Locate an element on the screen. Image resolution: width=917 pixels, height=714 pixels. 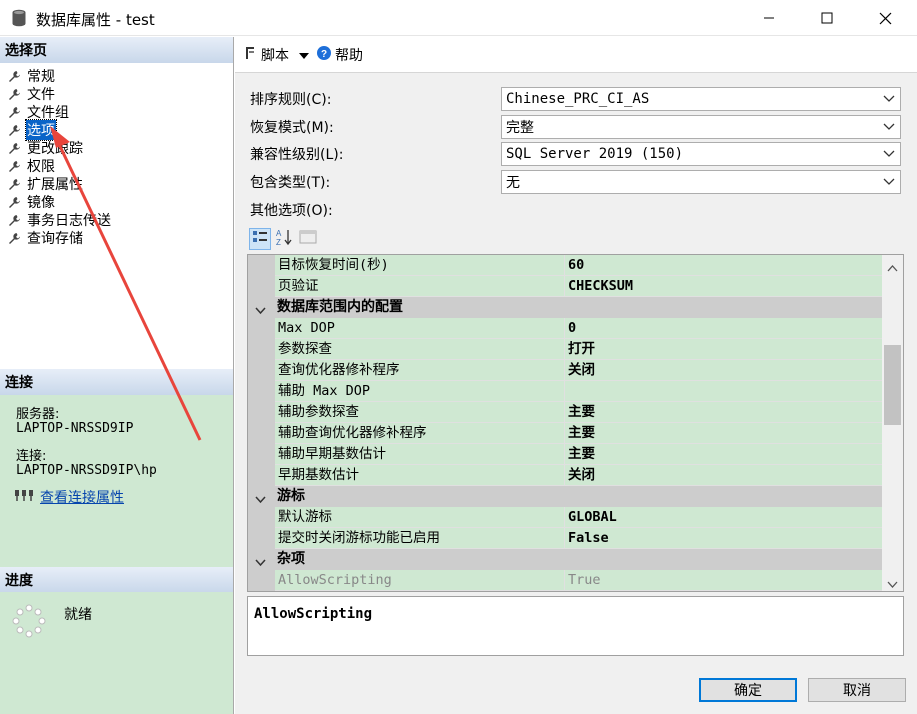
grid-property-row: 早期基数估计 关闭 is located at coordinates (565, 475).